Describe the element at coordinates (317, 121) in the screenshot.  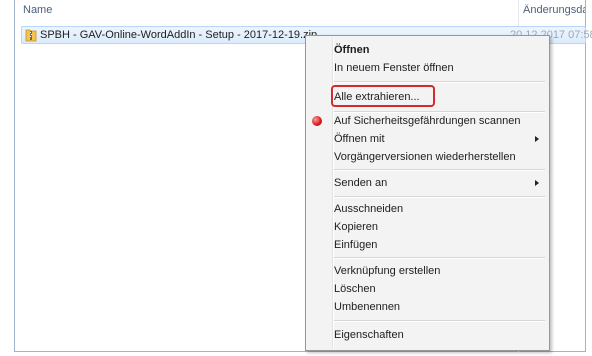
I see `virus-scan-icon` at that location.